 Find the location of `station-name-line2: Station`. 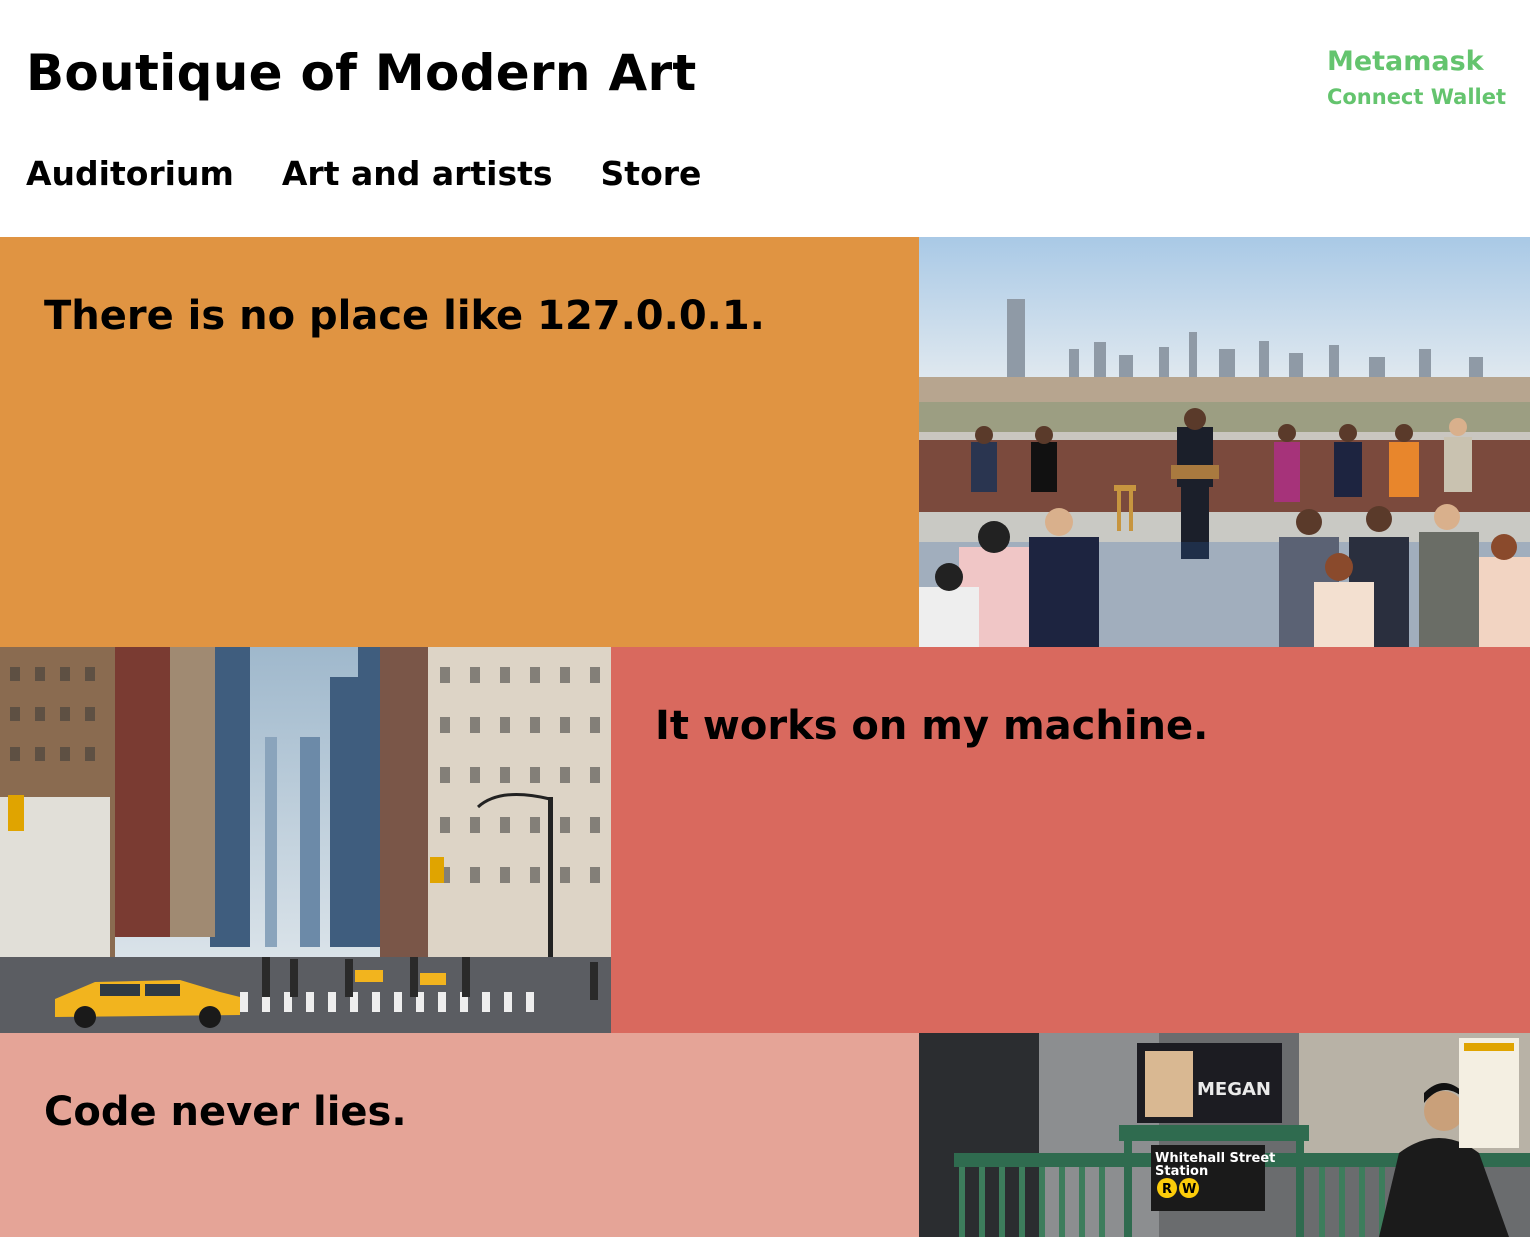

station-name-line2: Station is located at coordinates (1181, 1171).